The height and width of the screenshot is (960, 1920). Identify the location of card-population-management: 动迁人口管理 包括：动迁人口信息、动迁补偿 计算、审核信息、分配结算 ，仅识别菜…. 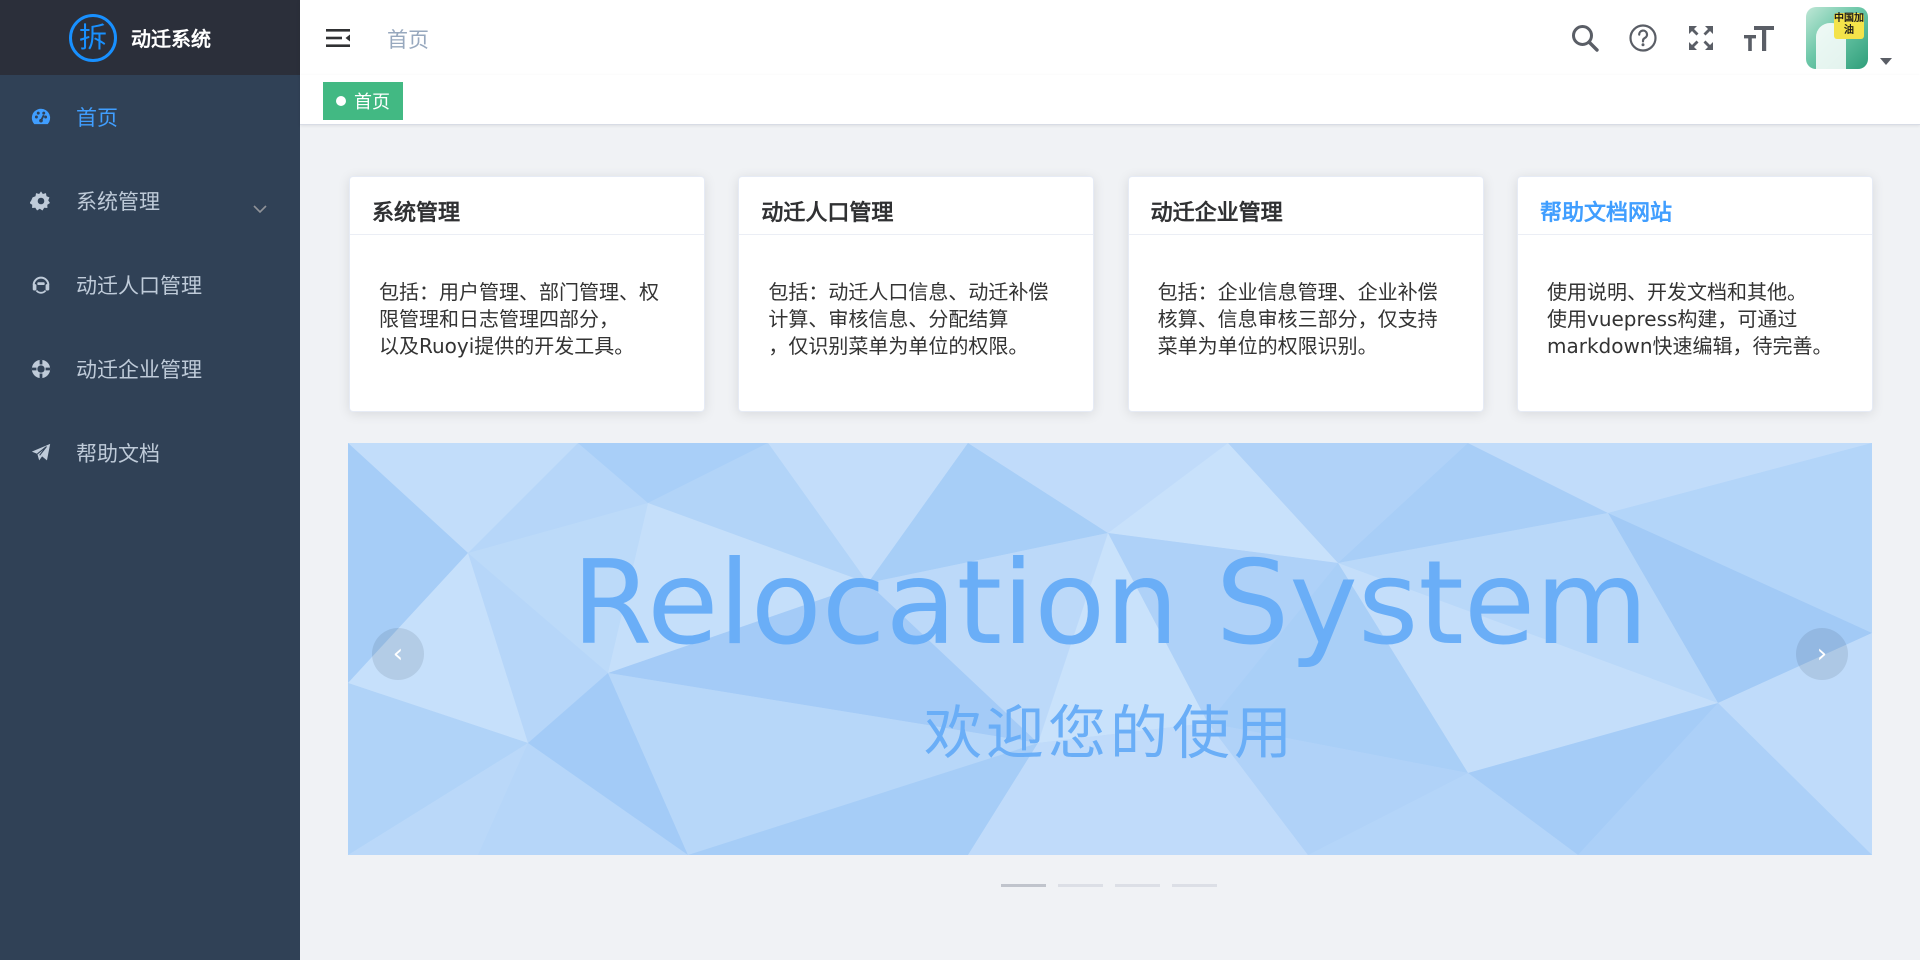
(916, 294).